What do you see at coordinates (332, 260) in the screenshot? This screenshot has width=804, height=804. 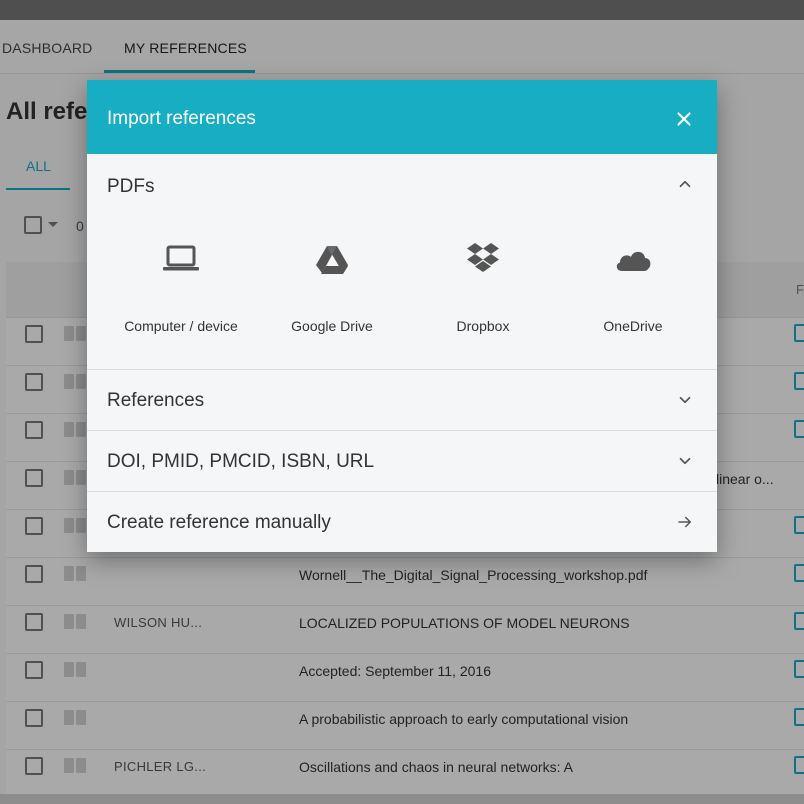 I see `google-drive-icon` at bounding box center [332, 260].